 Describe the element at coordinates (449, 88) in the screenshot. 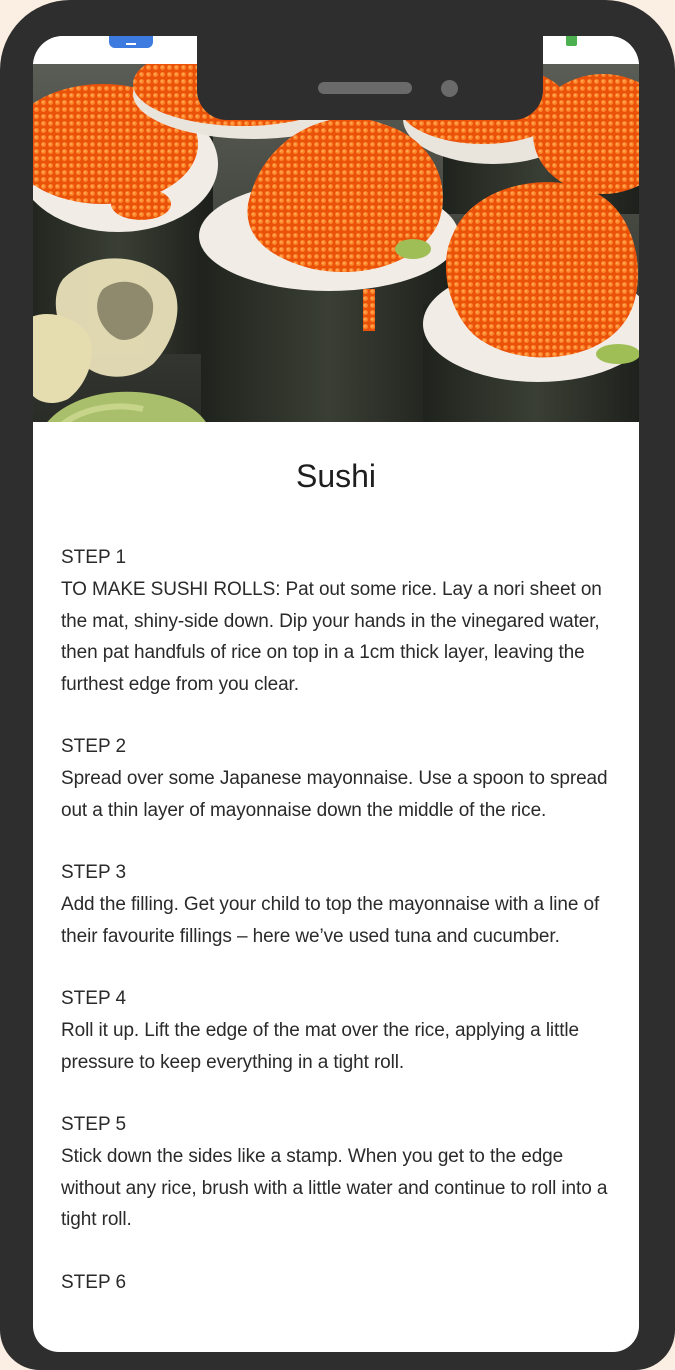

I see `front-camera` at that location.